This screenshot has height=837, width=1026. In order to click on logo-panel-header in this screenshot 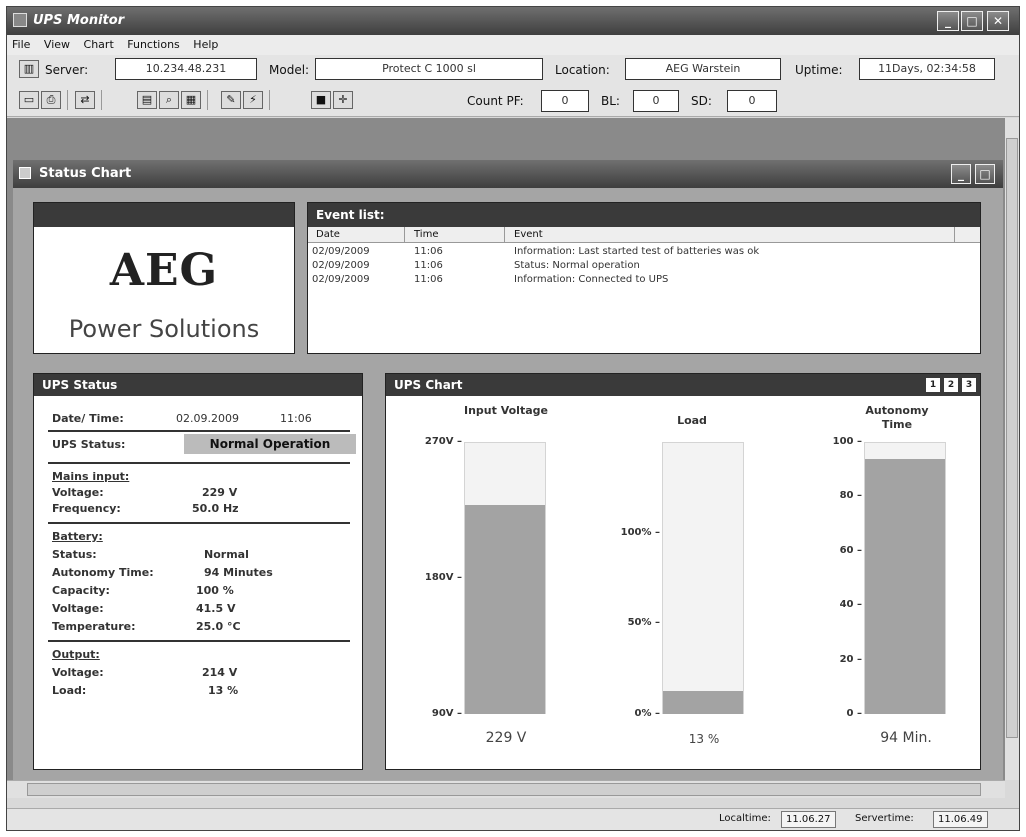, I will do `click(164, 215)`.